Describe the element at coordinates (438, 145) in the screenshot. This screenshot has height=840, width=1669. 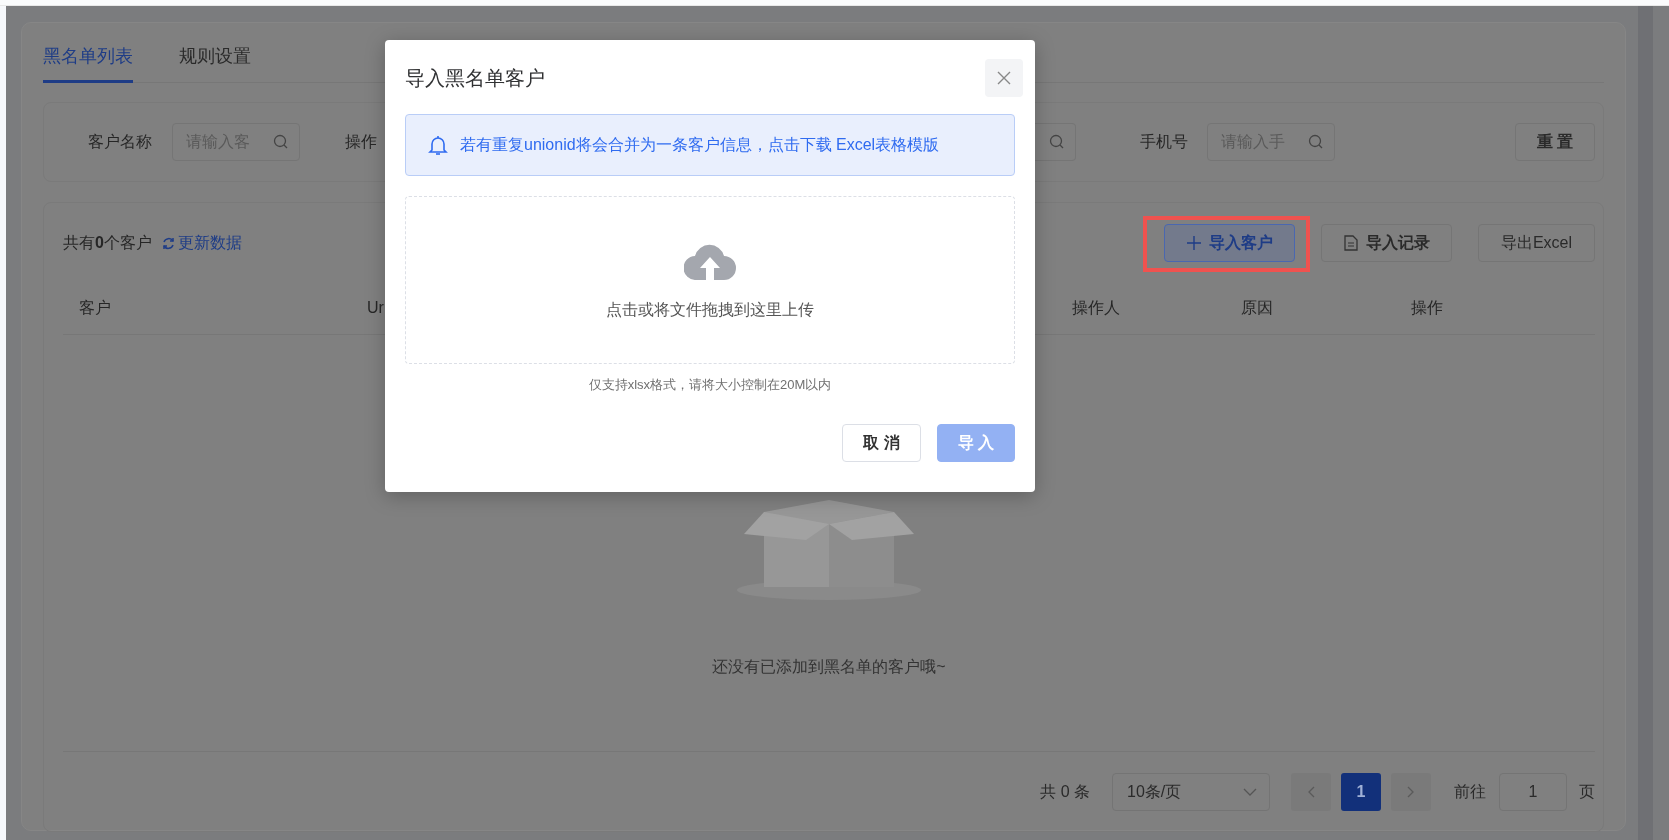
I see `bell-icon` at that location.